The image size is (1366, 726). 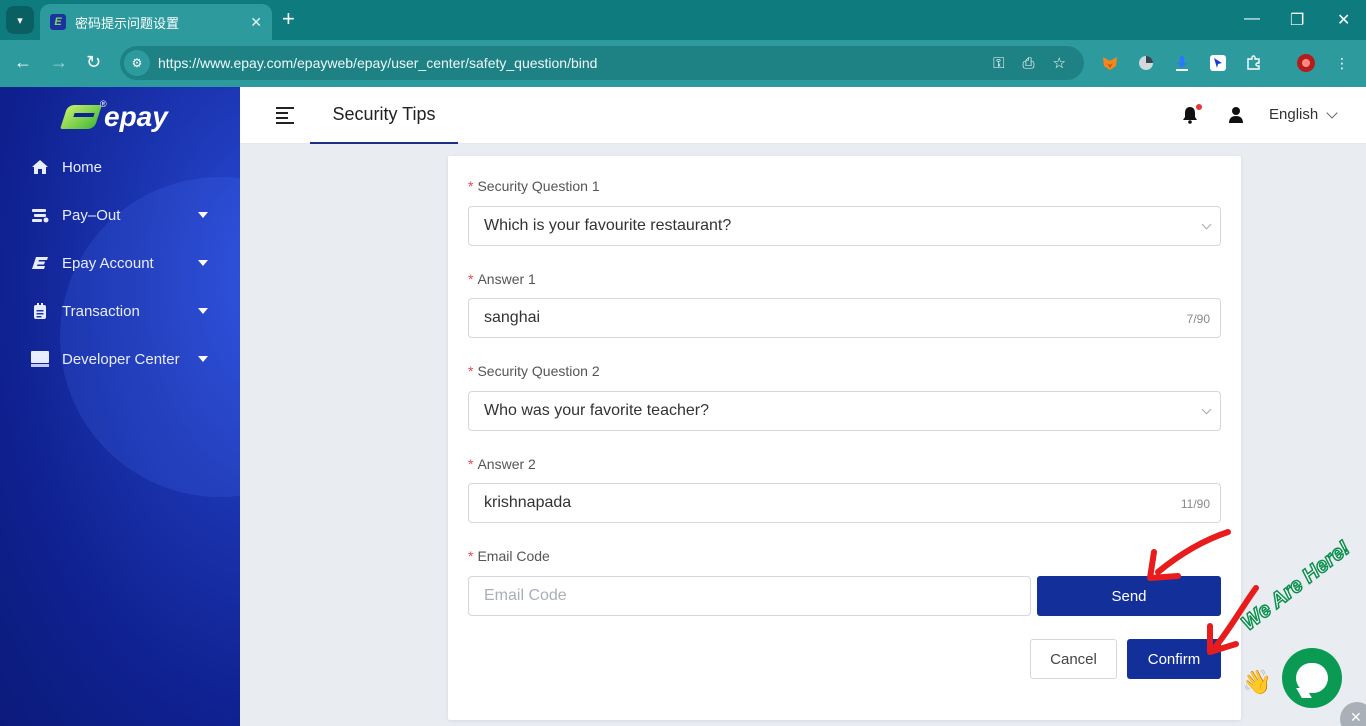 What do you see at coordinates (1182, 63) in the screenshot?
I see `download-icon` at bounding box center [1182, 63].